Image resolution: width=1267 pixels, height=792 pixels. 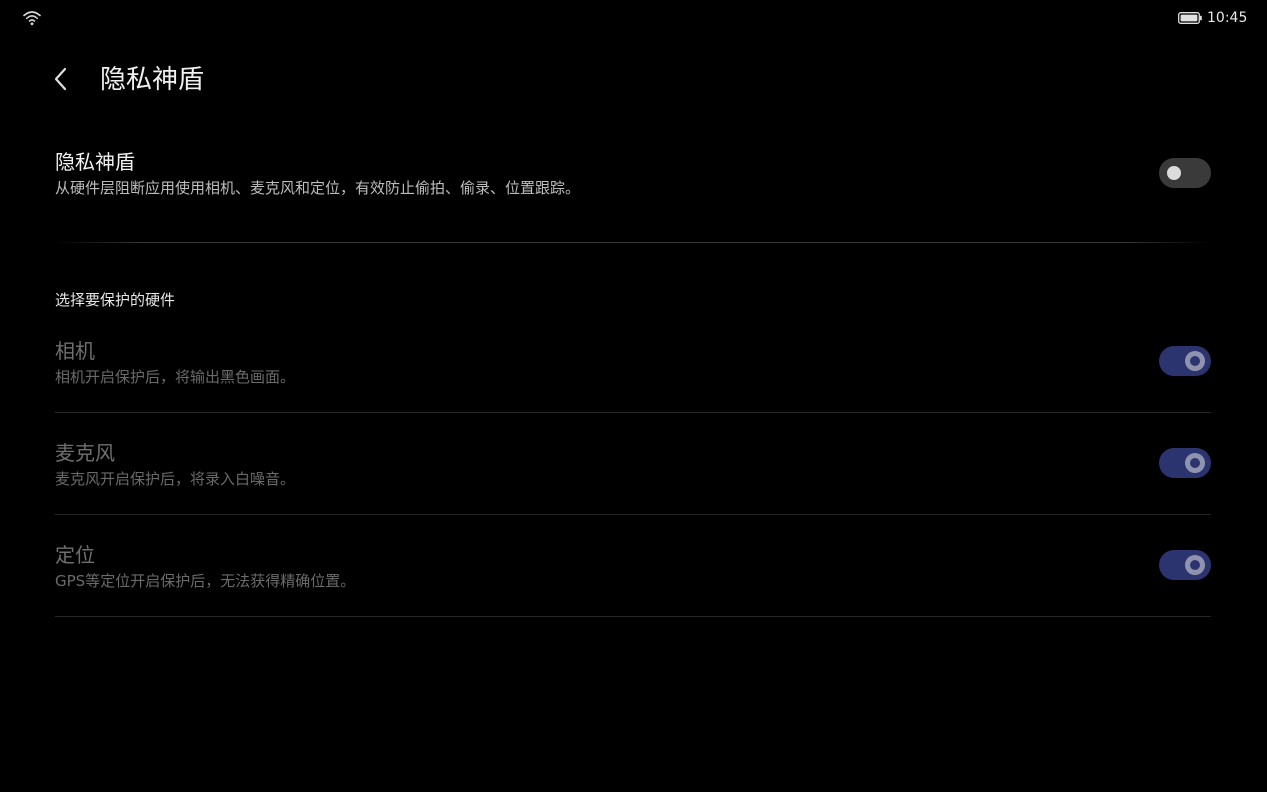 I want to click on location-switch, so click(x=1185, y=565).